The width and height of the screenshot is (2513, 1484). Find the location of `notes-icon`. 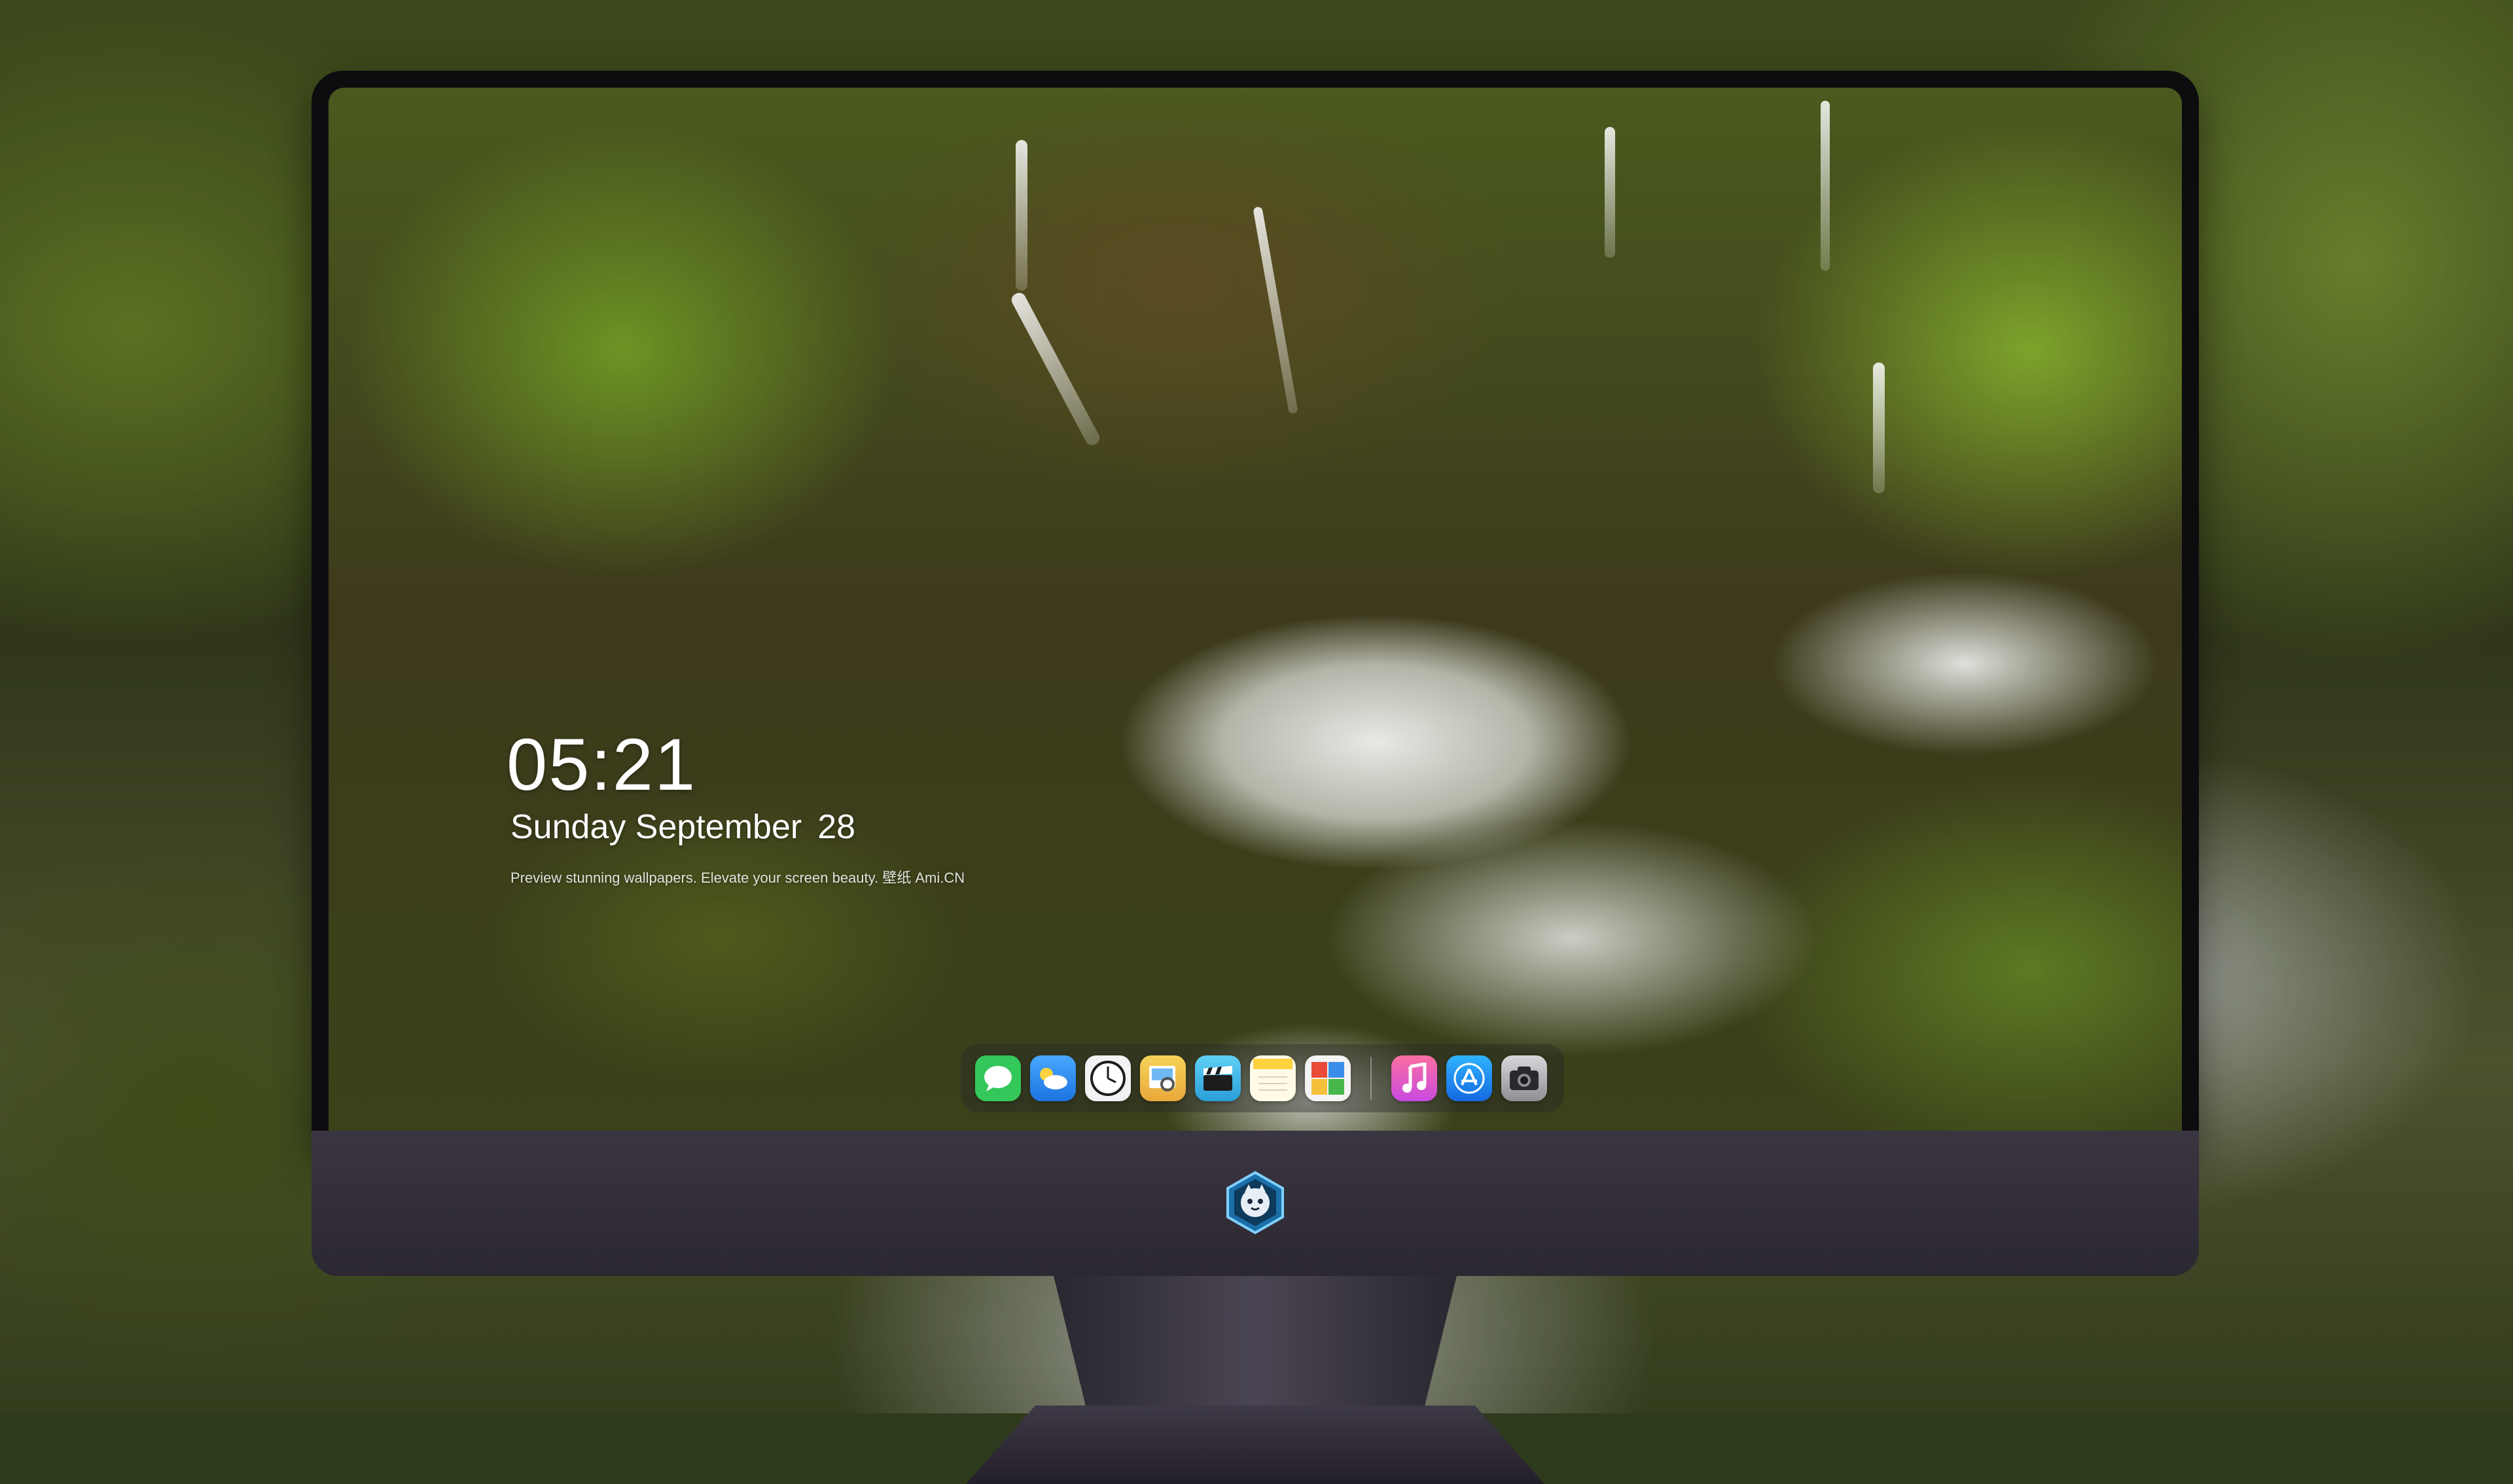

notes-icon is located at coordinates (1273, 1078).